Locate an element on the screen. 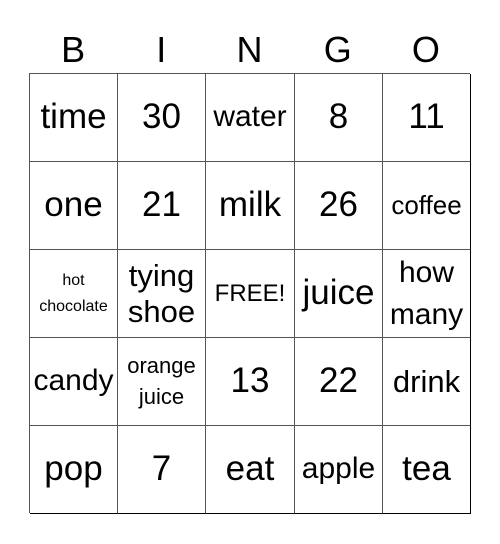  bingo-cell: 30 is located at coordinates (162, 118).